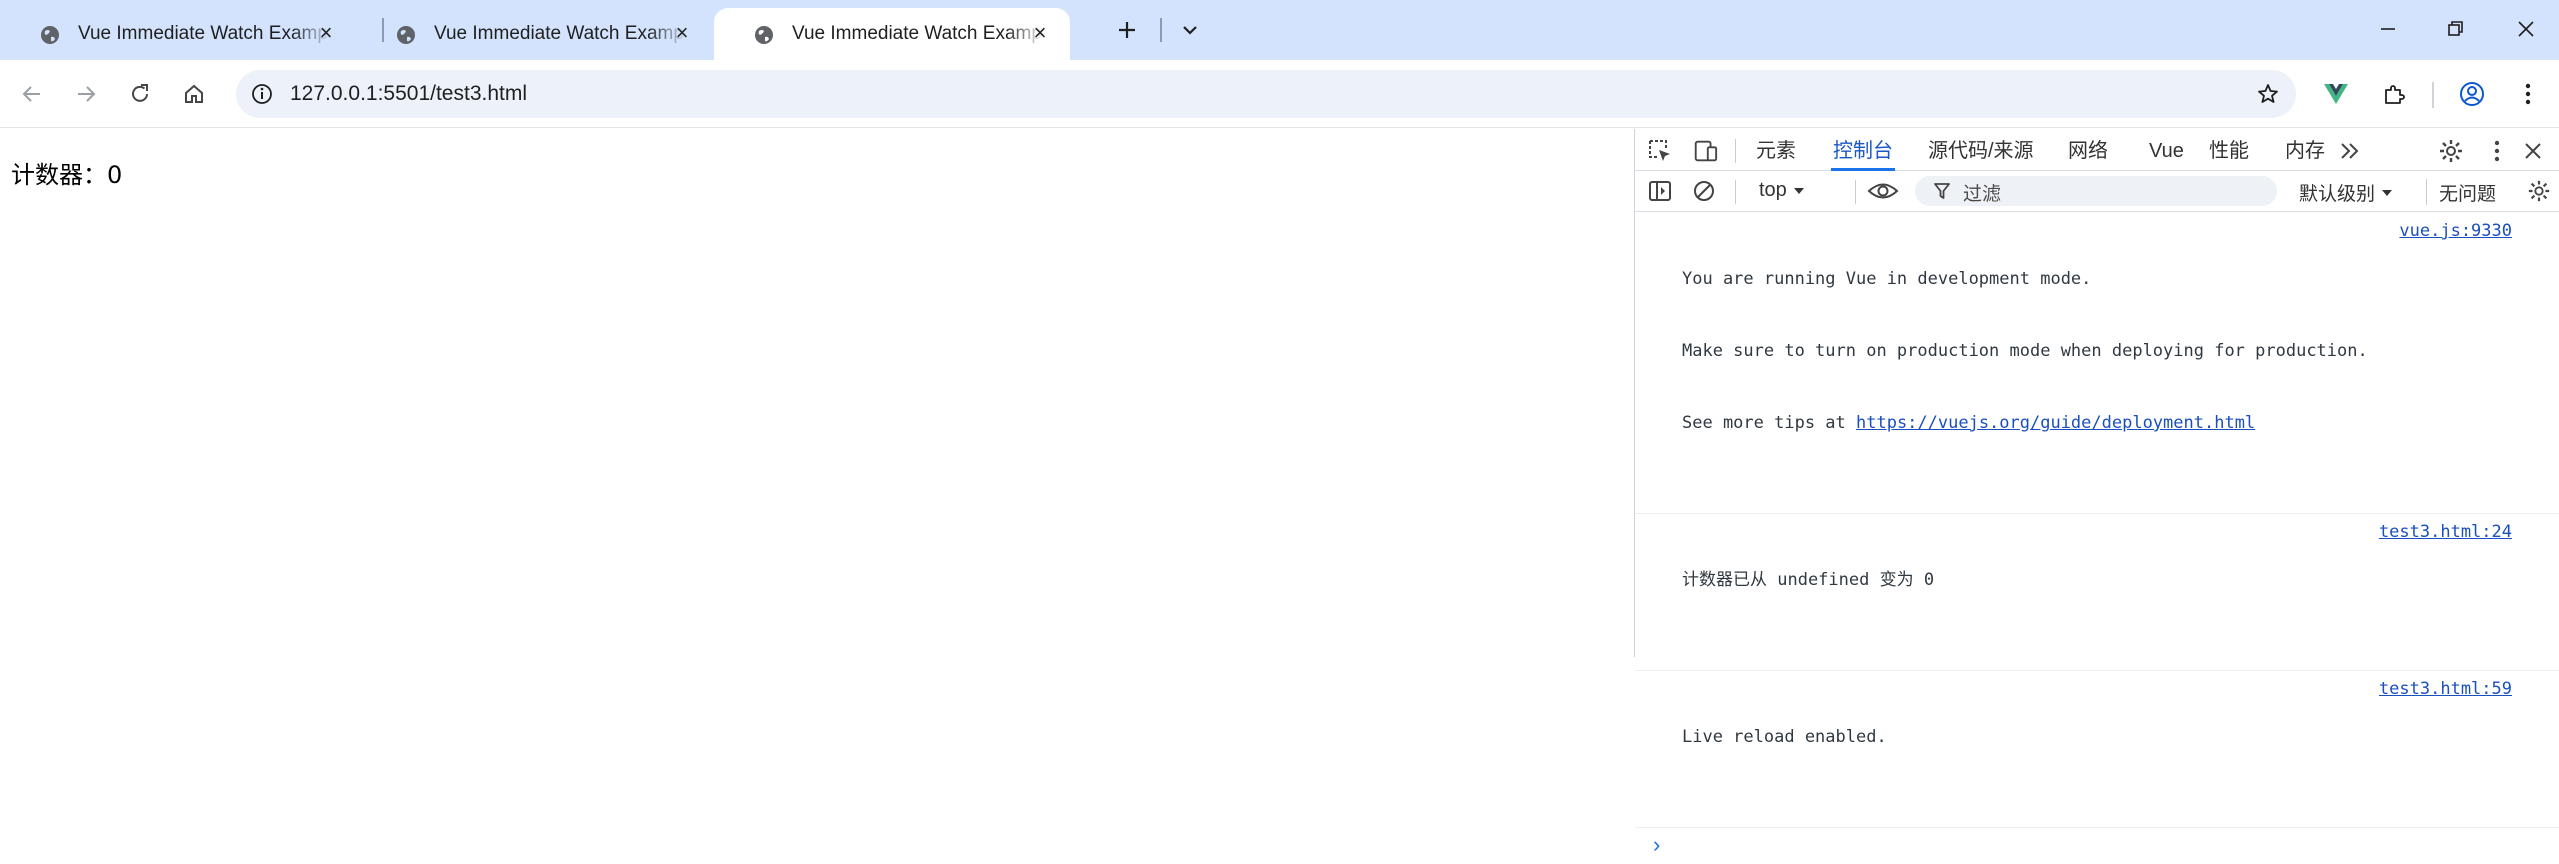  What do you see at coordinates (2337, 194) in the screenshot?
I see `log-level-label: 默认级别` at bounding box center [2337, 194].